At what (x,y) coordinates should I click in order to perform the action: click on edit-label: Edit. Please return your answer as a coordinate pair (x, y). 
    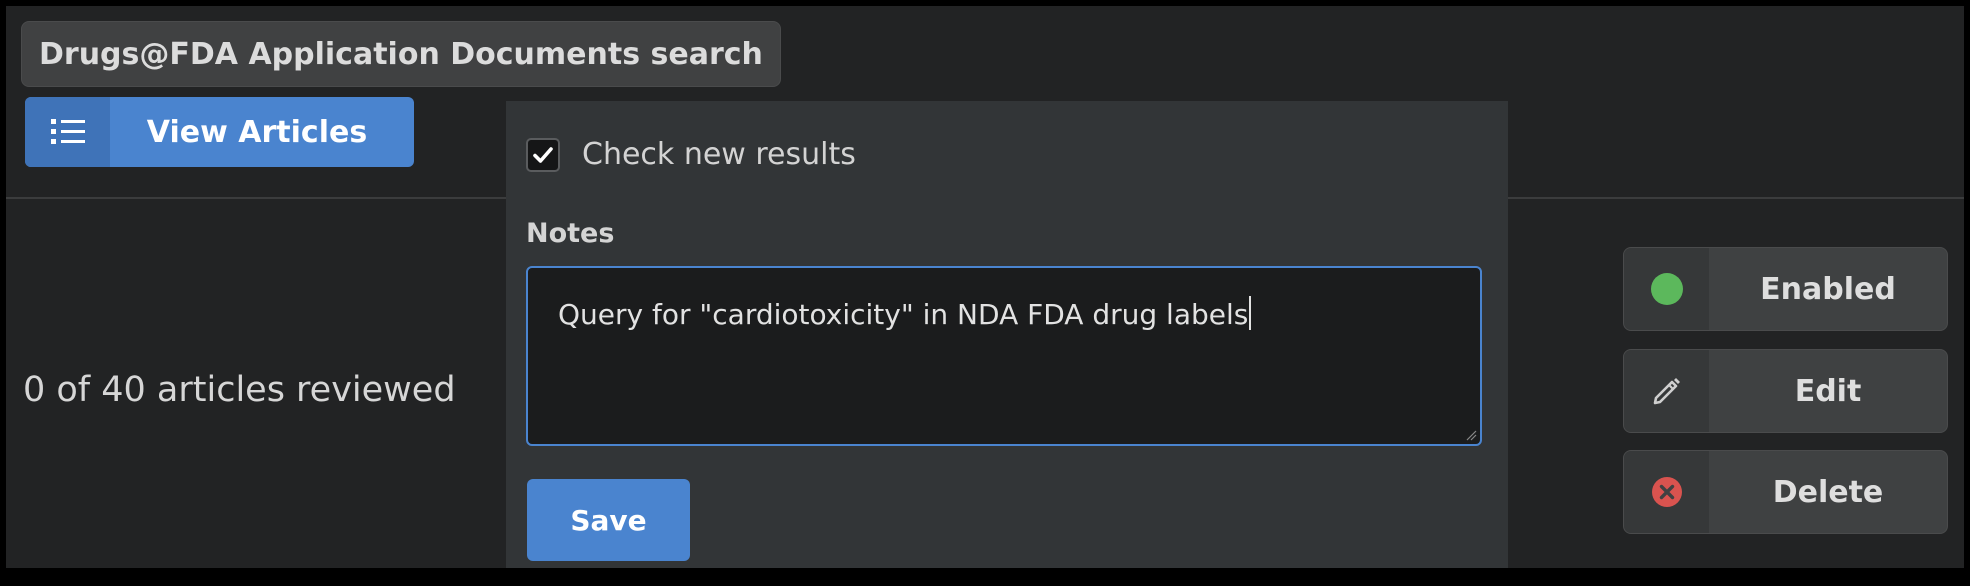
    Looking at the image, I should click on (1828, 391).